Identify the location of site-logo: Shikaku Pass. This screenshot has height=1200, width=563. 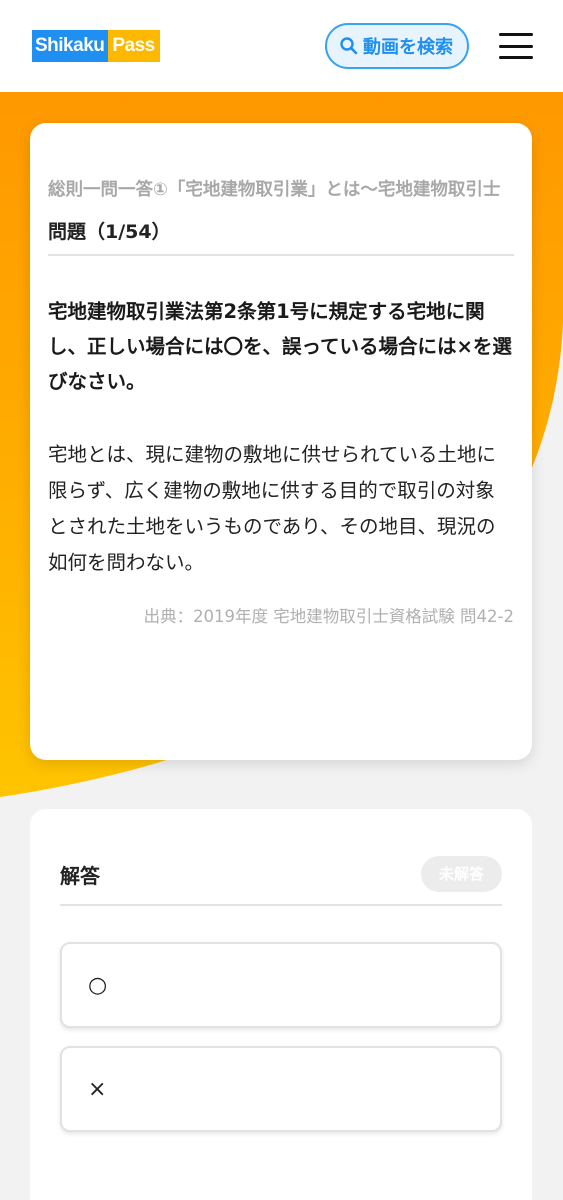
(96, 46).